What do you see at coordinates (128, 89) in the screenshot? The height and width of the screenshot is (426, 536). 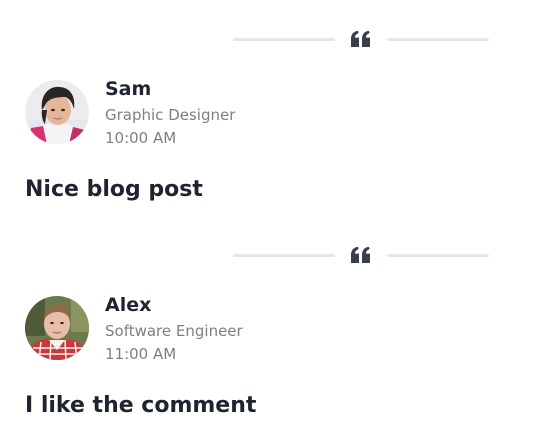 I see `author-name: Sam` at bounding box center [128, 89].